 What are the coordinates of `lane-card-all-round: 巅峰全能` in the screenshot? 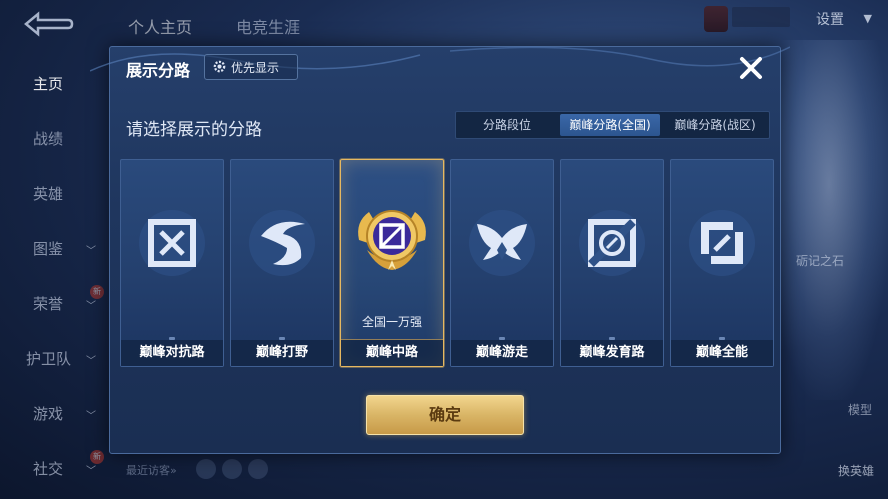 It's located at (722, 263).